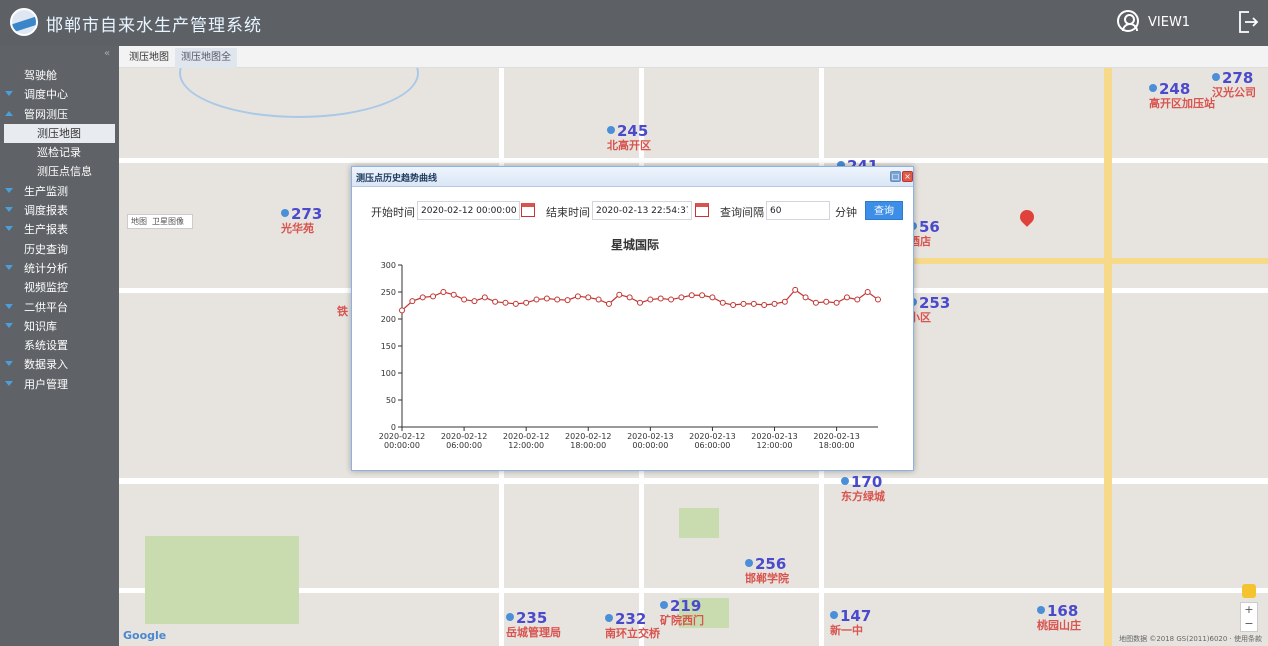  I want to click on tab-pressure-map: 测压地图, so click(149, 58).